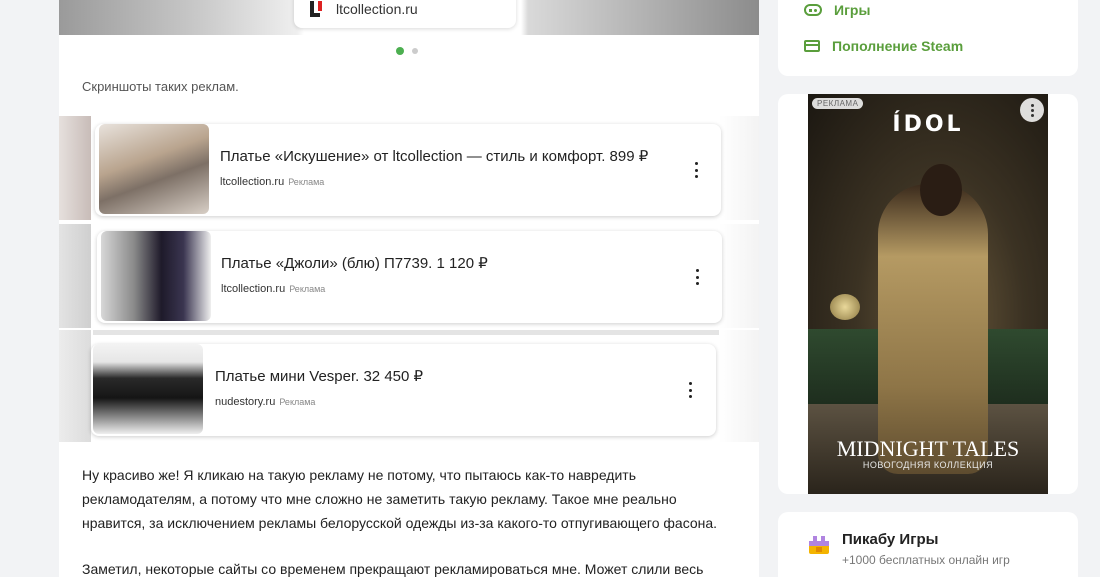  I want to click on carousel-ad-domain: ltcollection.ru, so click(377, 9).